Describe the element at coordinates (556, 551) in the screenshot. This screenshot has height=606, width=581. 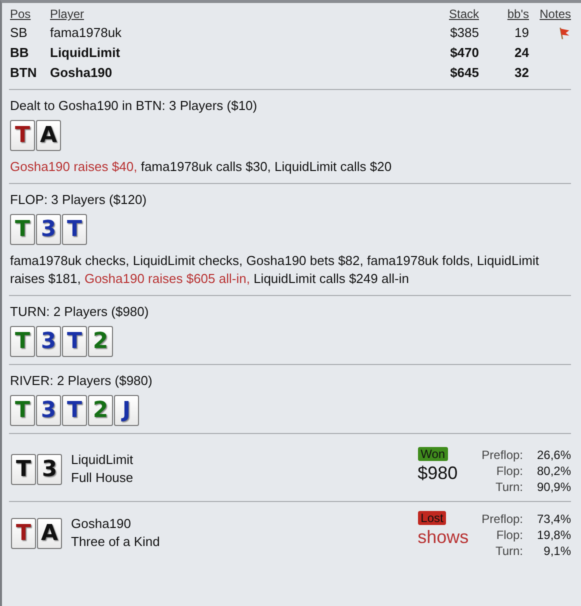
I see `equity-value: 9,1%` at that location.